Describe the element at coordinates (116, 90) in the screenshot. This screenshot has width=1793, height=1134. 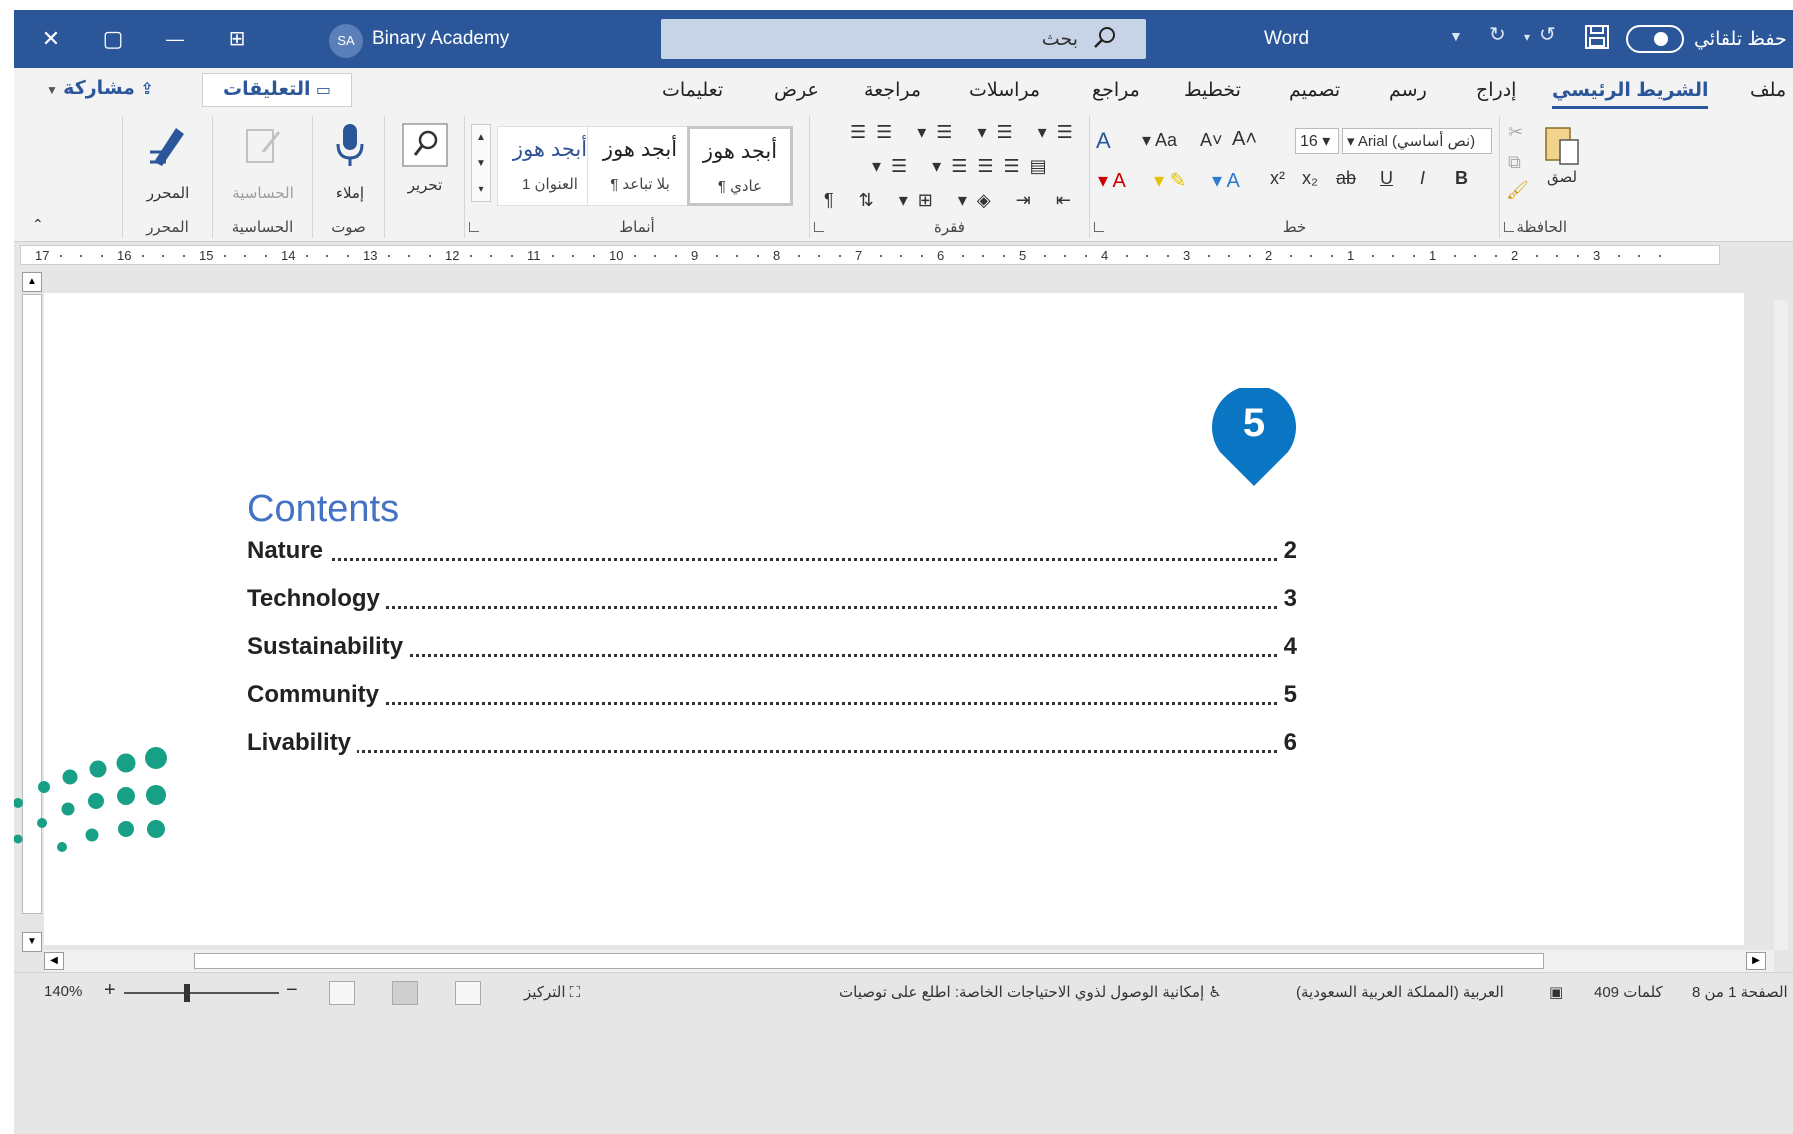
I see `share-button: ▼ مشاركة ⇪` at that location.